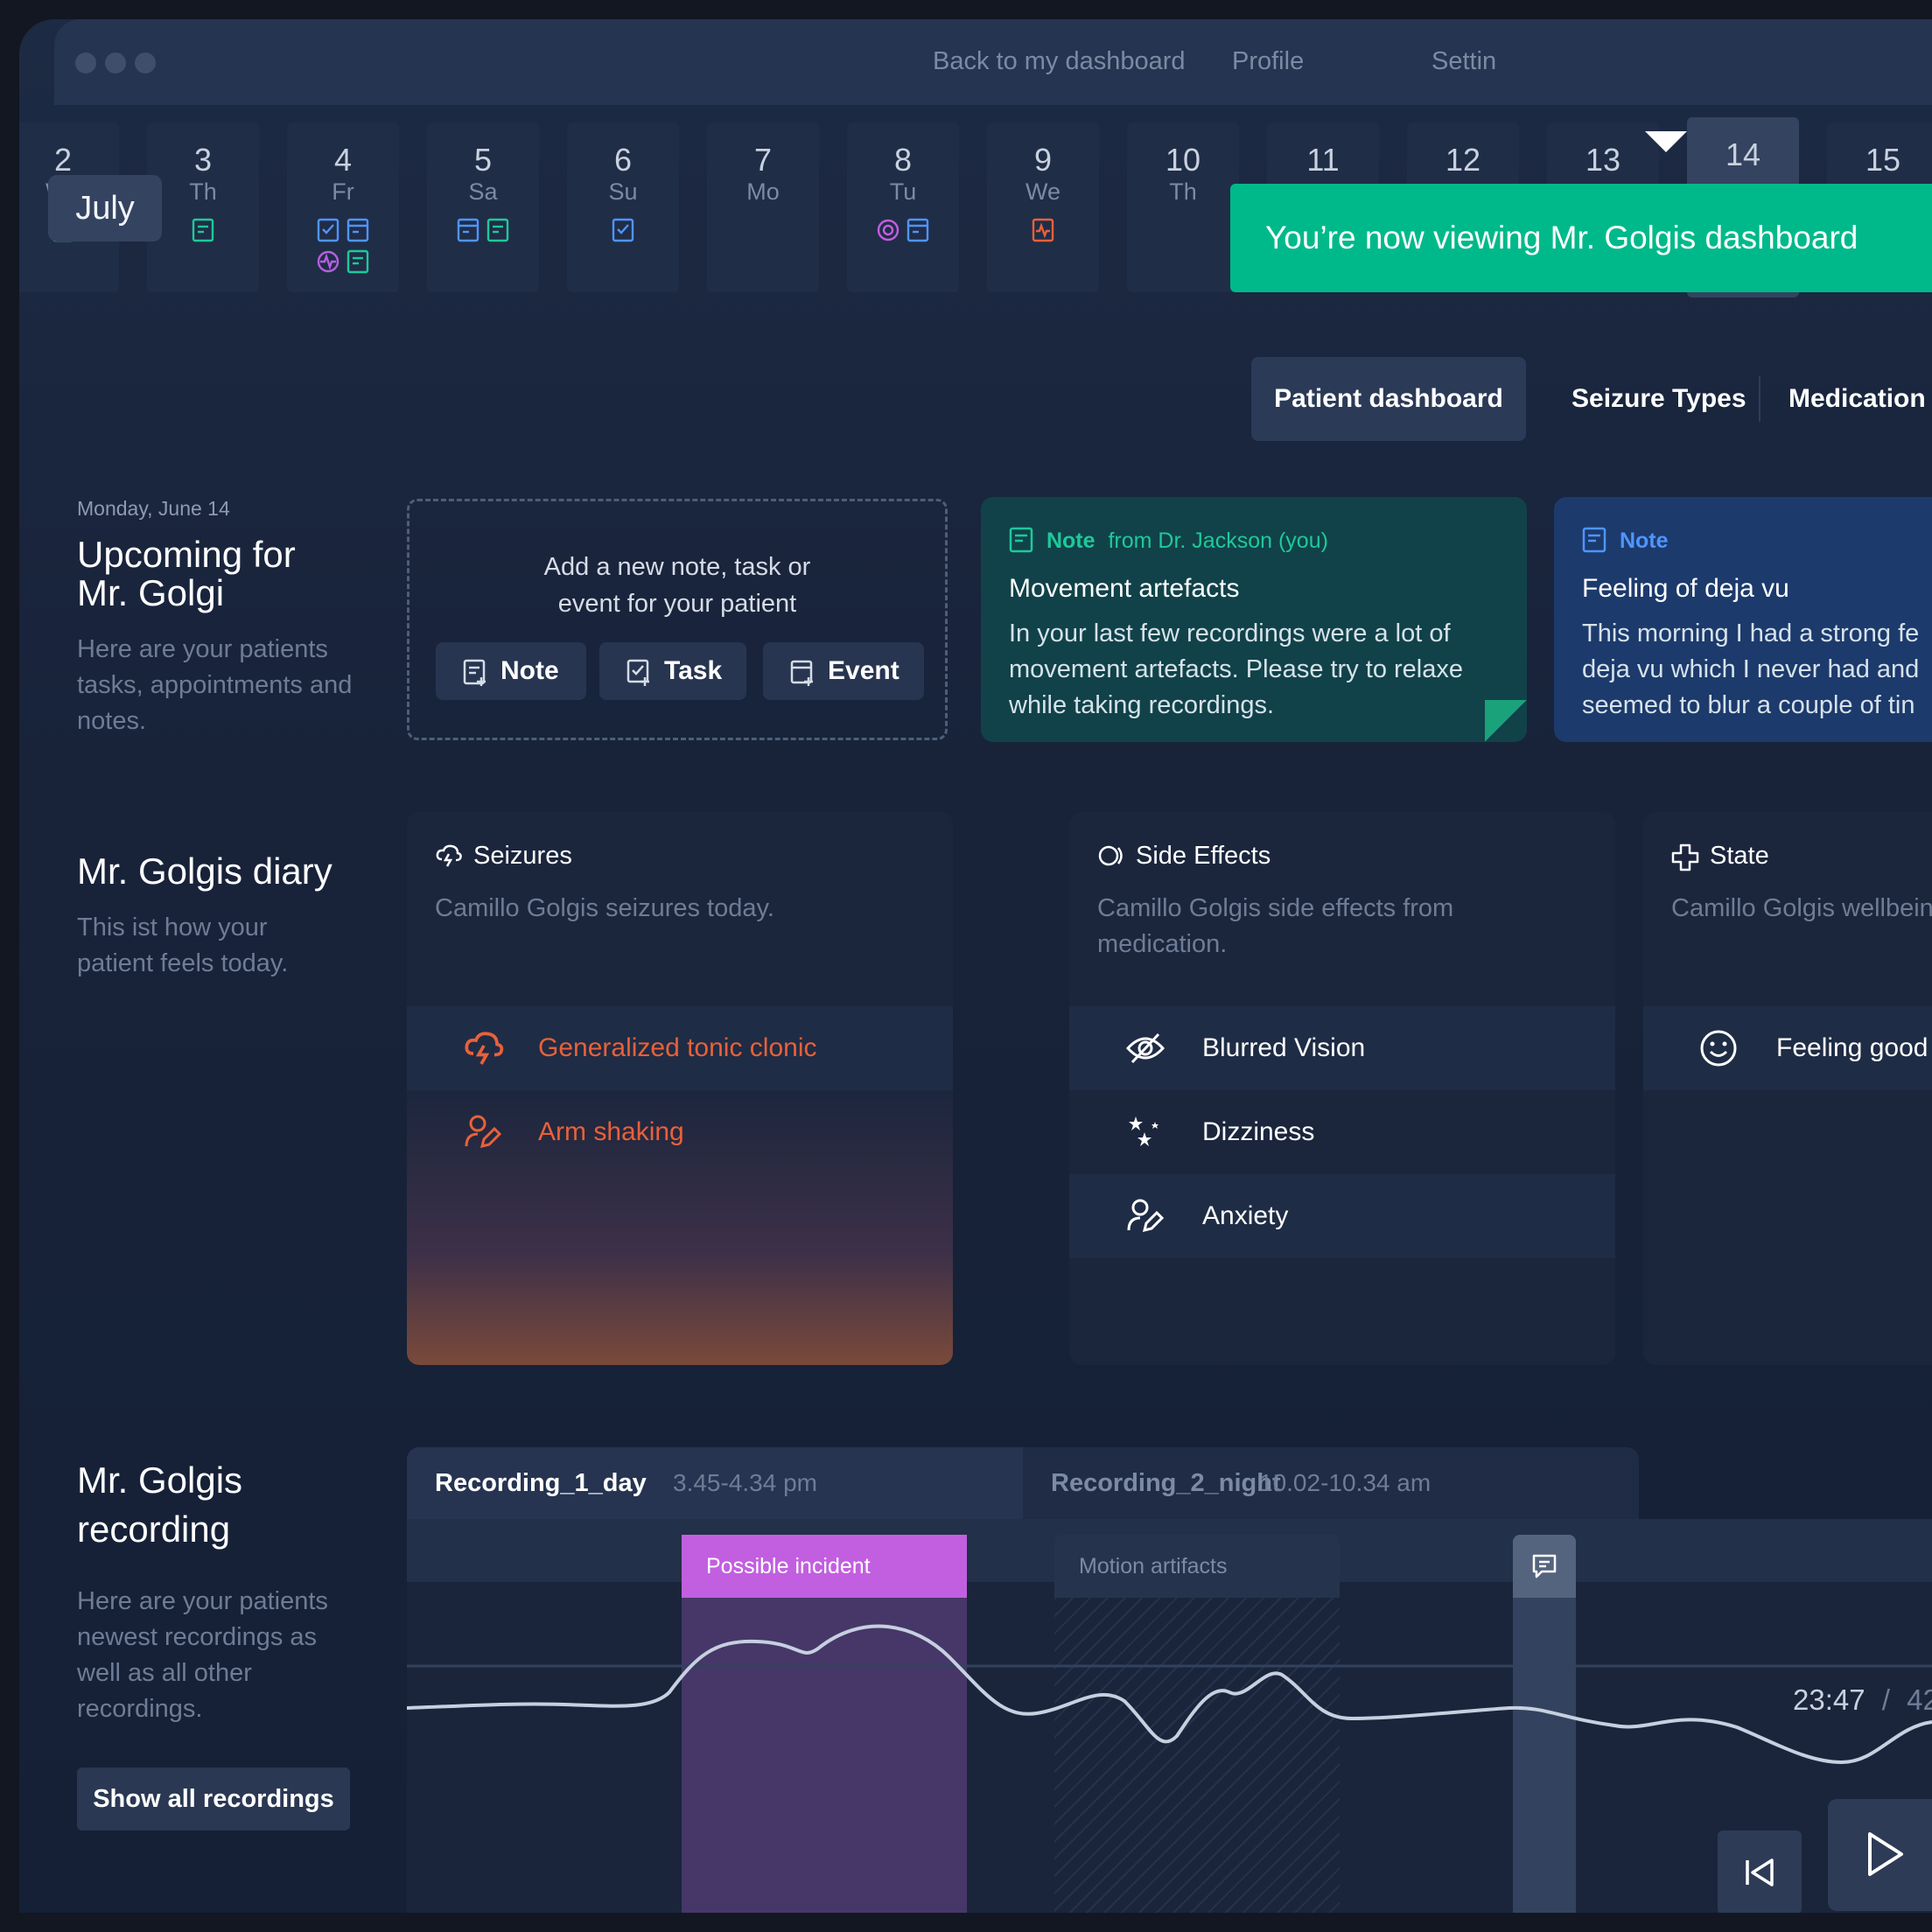 Image resolution: width=1932 pixels, height=1932 pixels. What do you see at coordinates (160, 1505) in the screenshot?
I see `recording-title: Mr. Golgis recording` at bounding box center [160, 1505].